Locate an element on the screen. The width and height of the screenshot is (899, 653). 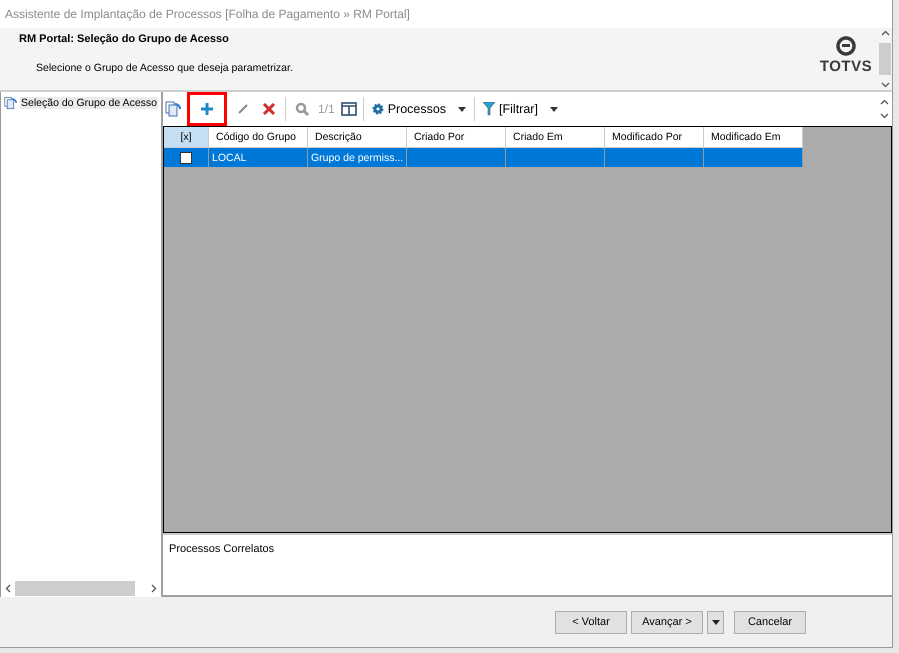
logo-icon is located at coordinates (846, 46).